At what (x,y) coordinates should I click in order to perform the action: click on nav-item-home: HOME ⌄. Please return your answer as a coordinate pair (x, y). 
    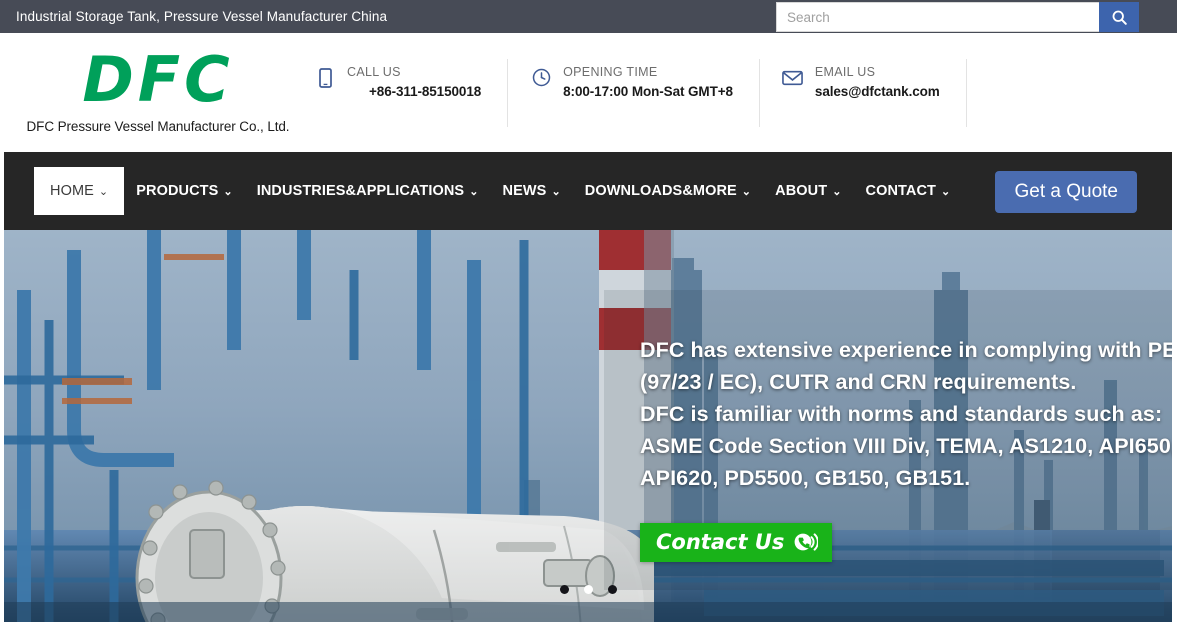
    Looking at the image, I should click on (79, 191).